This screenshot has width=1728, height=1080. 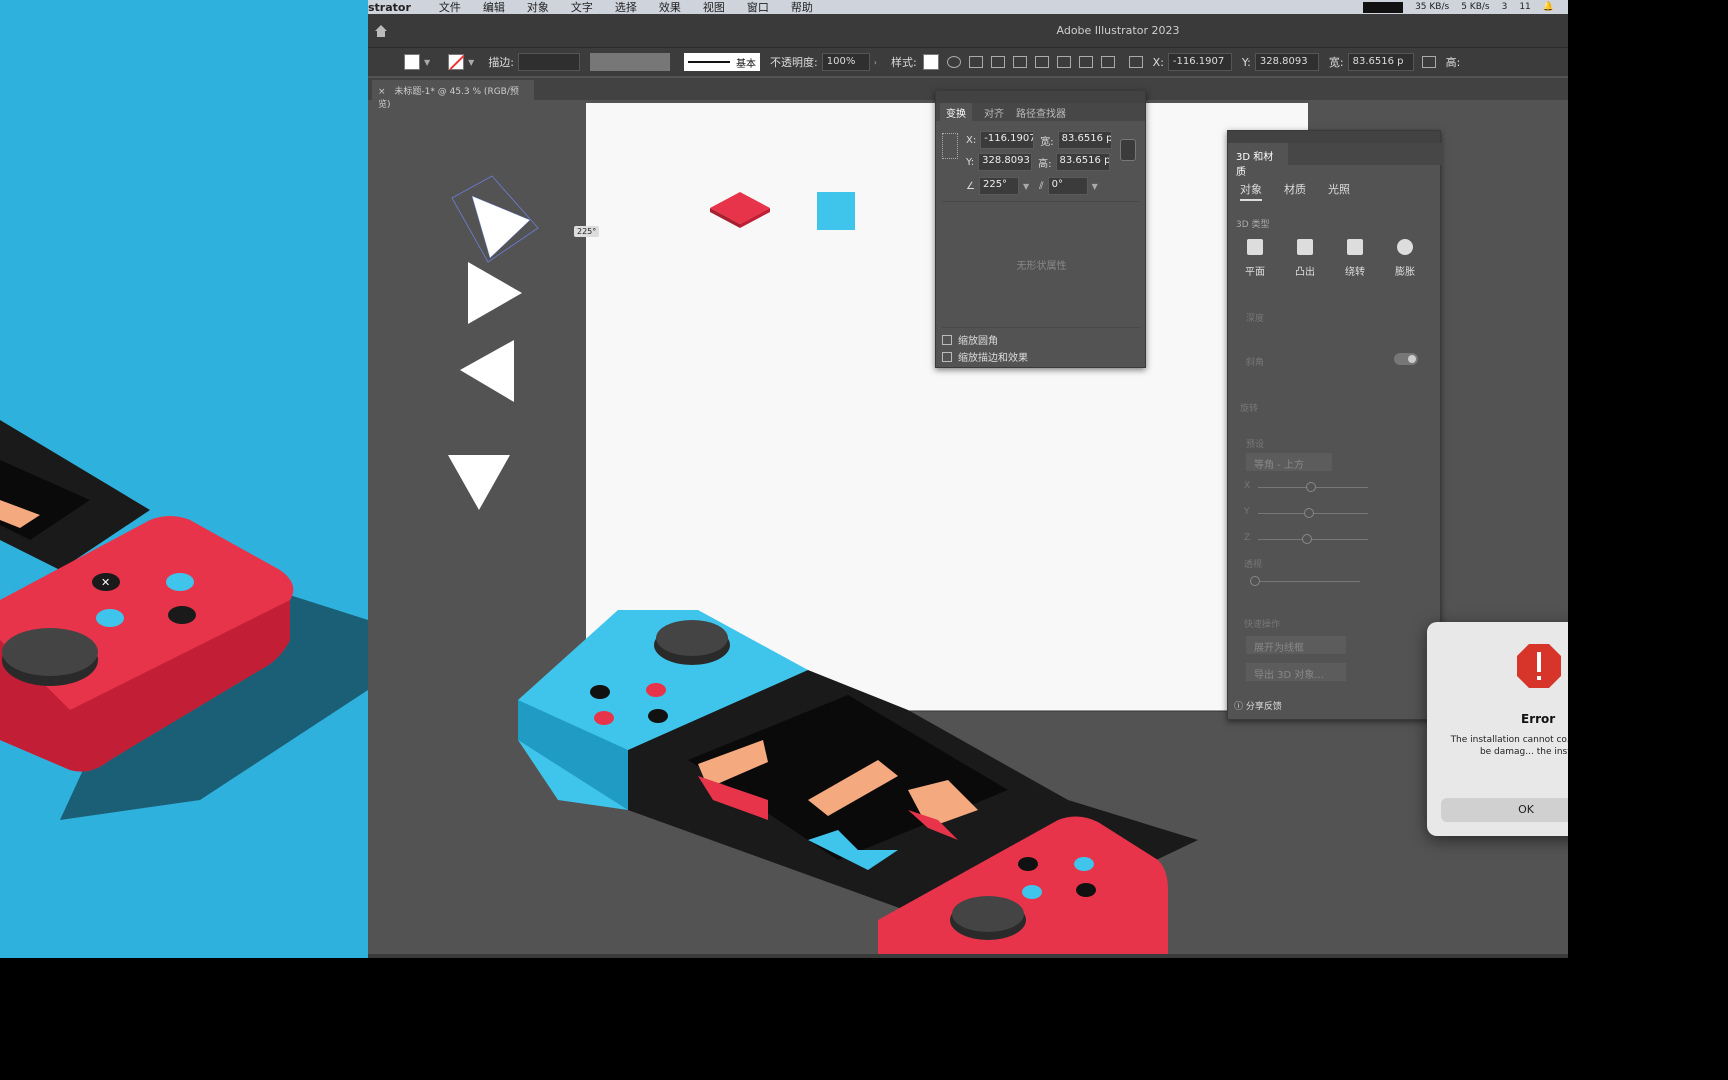 I want to click on menu-type: 文字, so click(x=582, y=7).